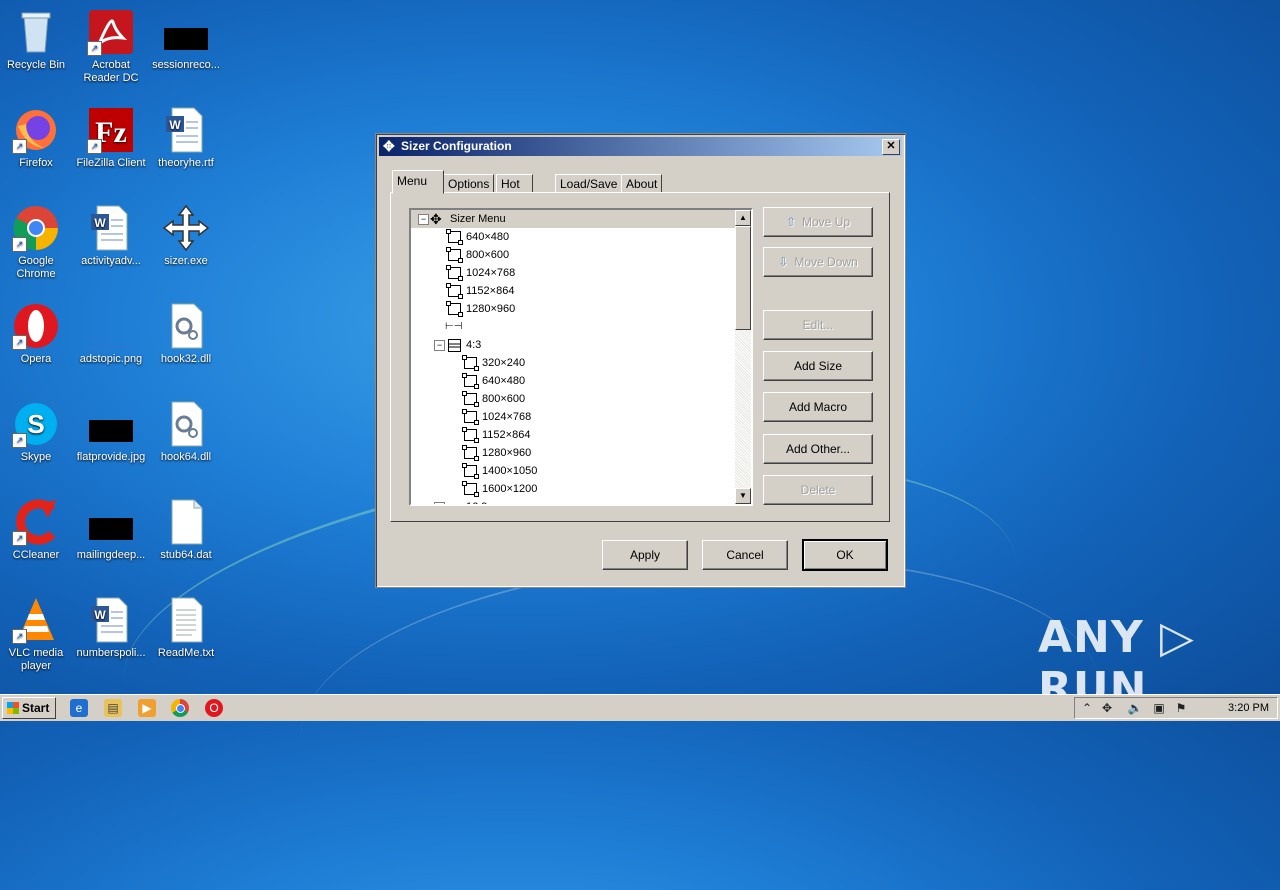 Image resolution: width=1280 pixels, height=890 pixels. Describe the element at coordinates (478, 219) in the screenshot. I see `tree-node-label: Sizer Menu` at that location.